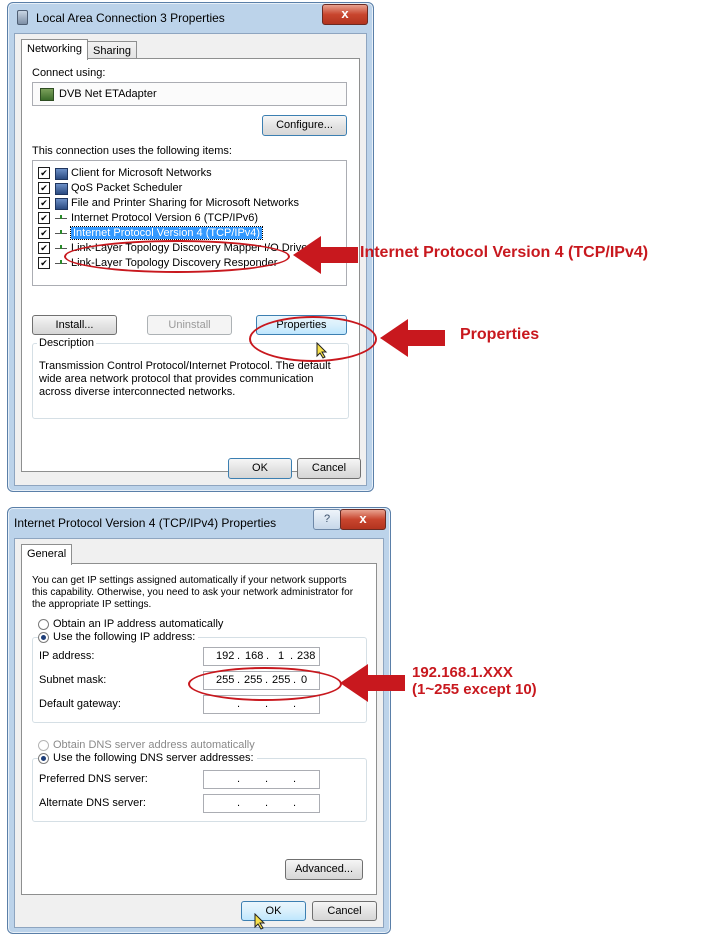 This screenshot has width=721, height=935. I want to click on adapter-name: DVB Net ETAdapter, so click(108, 94).